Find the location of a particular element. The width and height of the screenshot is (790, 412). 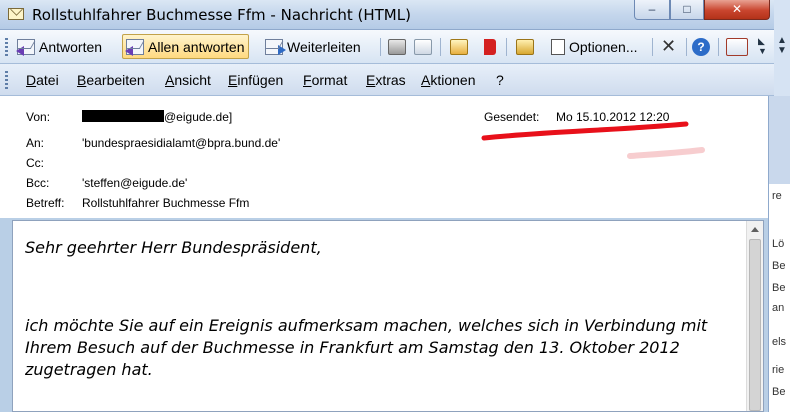

background-snippet: rie is located at coordinates (778, 370).